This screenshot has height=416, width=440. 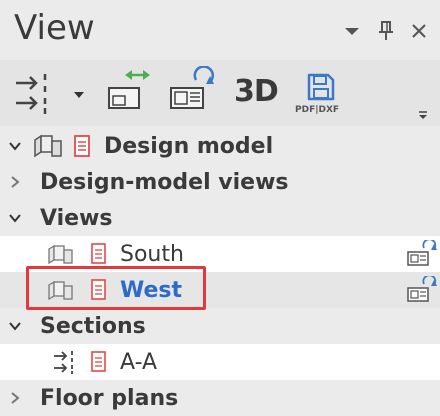 What do you see at coordinates (164, 182) in the screenshot?
I see `tree-node-label: Design-model views` at bounding box center [164, 182].